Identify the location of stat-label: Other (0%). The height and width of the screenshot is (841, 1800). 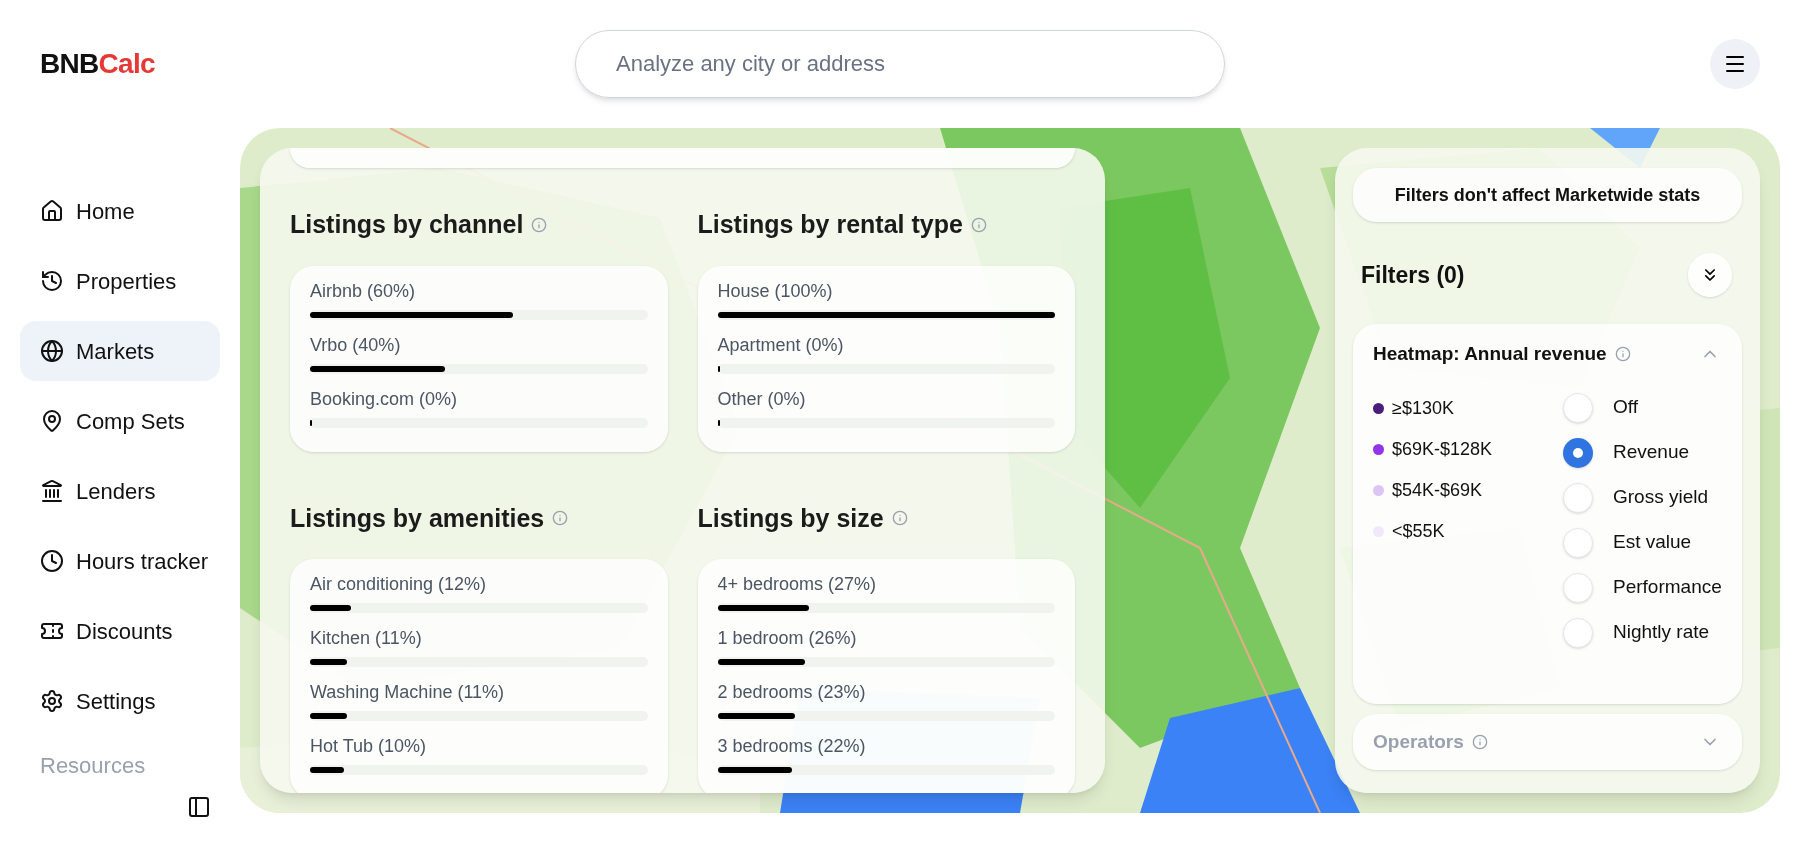
(762, 398).